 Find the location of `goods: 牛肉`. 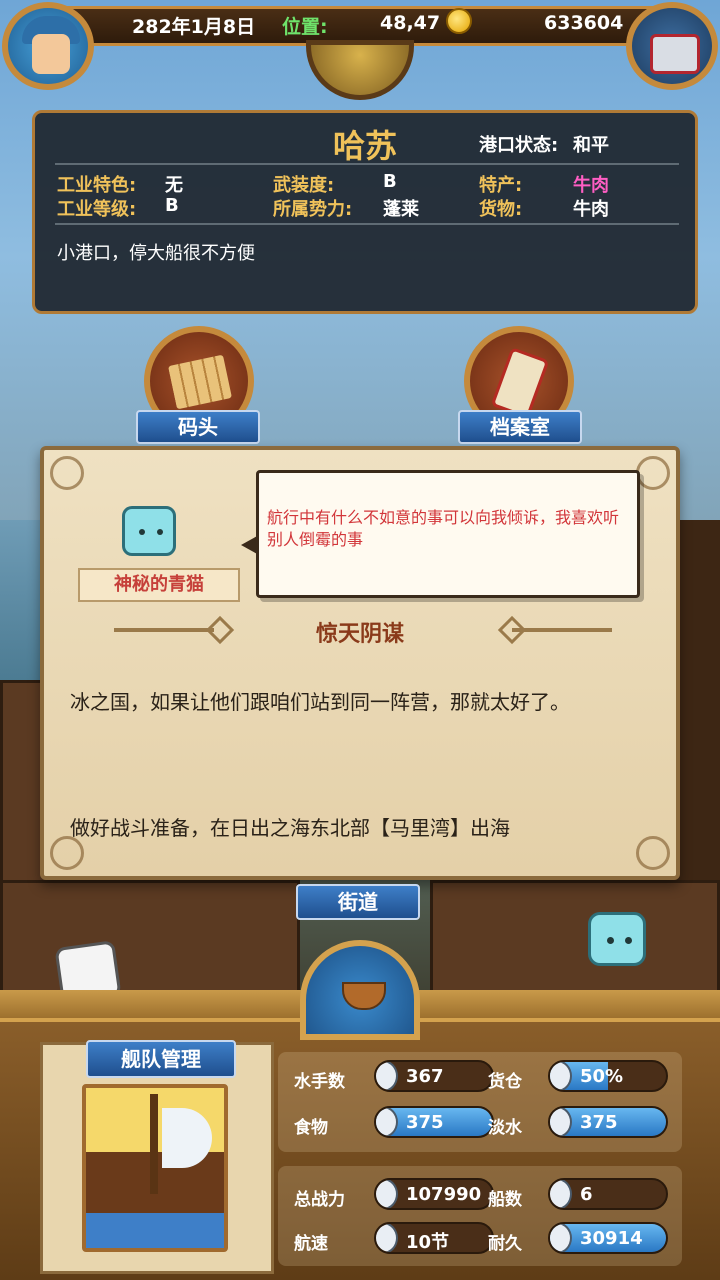

goods: 牛肉 is located at coordinates (591, 209).